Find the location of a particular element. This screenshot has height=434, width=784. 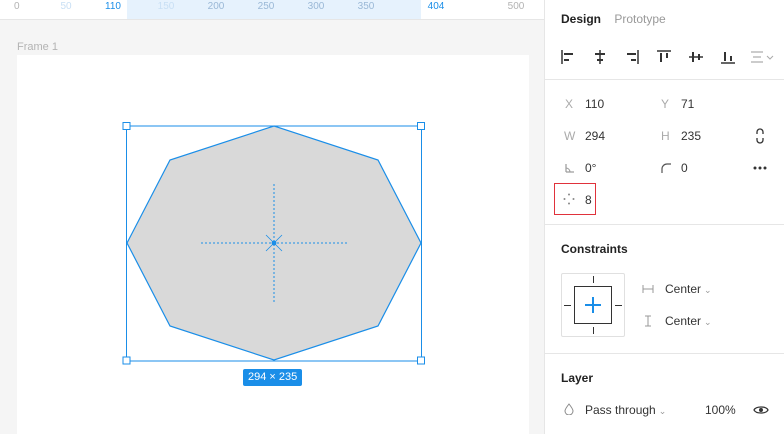

layer-title: Layer is located at coordinates (577, 378).